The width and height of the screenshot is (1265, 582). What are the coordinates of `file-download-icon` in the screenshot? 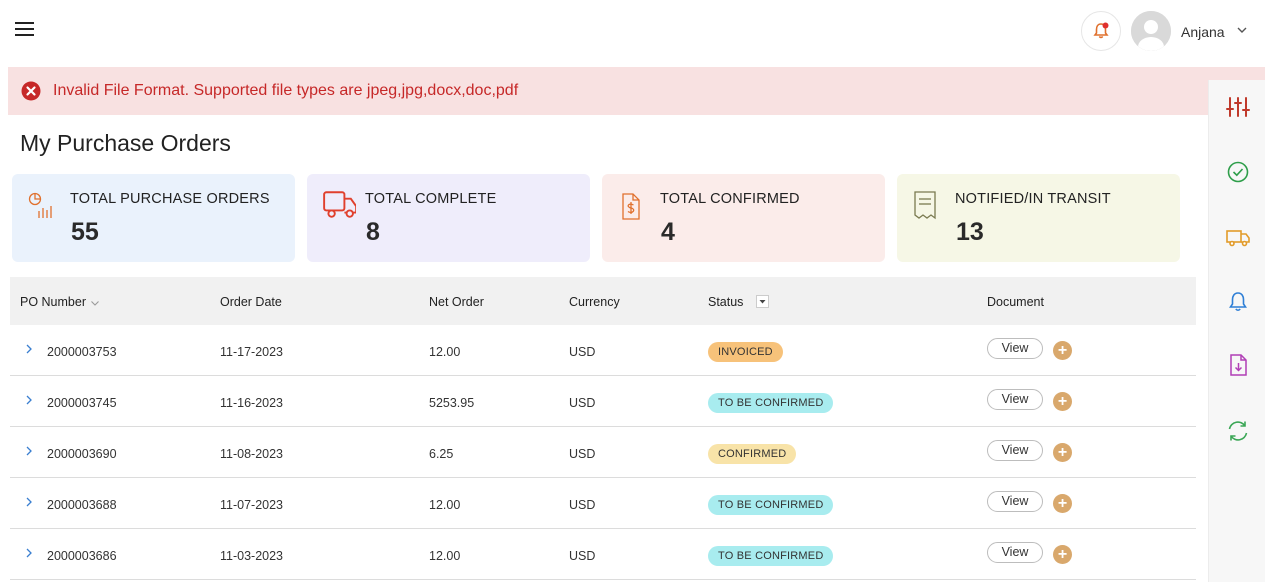 It's located at (1238, 365).